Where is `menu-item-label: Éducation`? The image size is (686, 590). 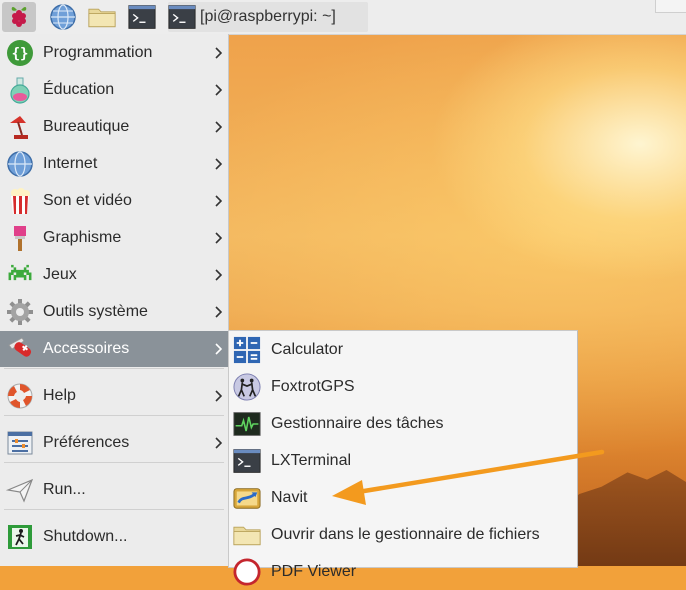
menu-item-label: Éducation is located at coordinates (79, 89).